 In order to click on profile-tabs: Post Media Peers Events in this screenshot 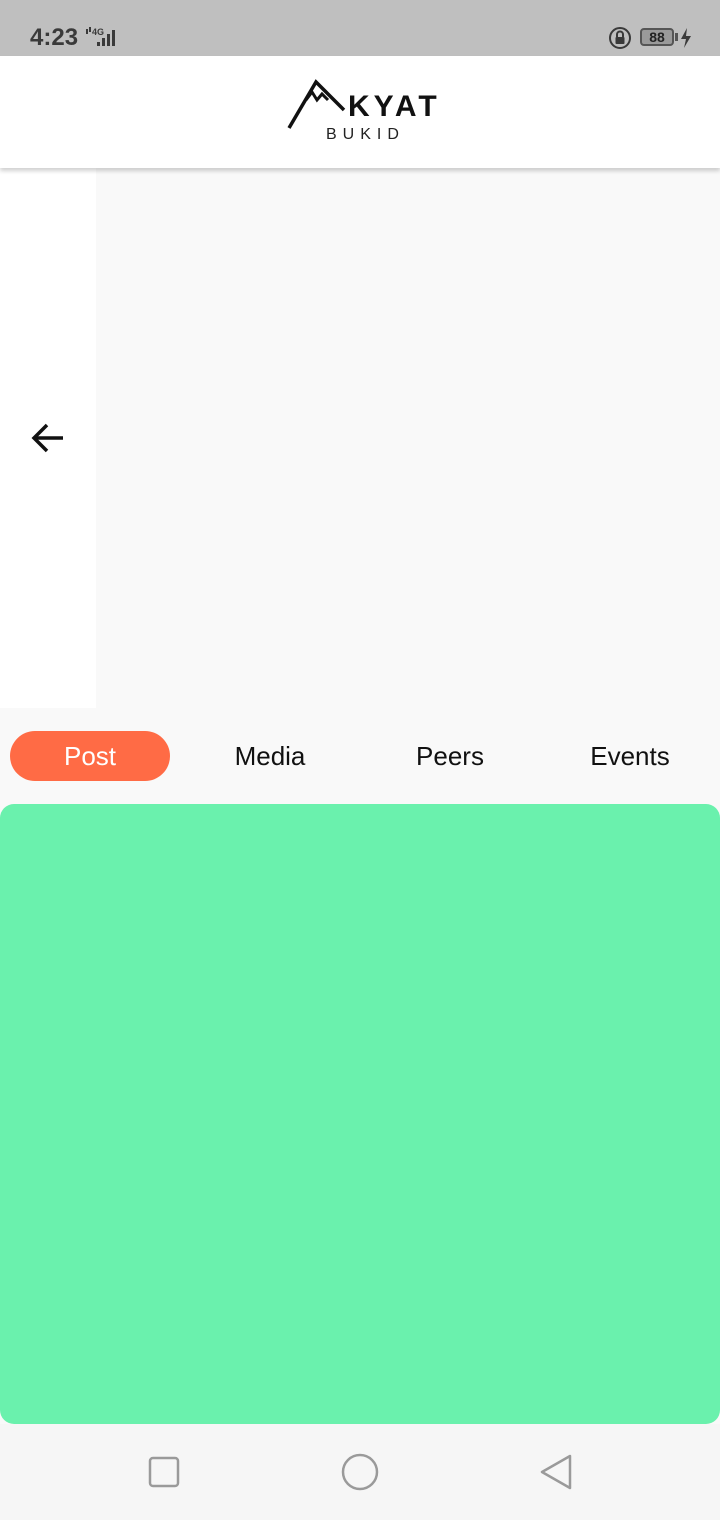, I will do `click(360, 756)`.